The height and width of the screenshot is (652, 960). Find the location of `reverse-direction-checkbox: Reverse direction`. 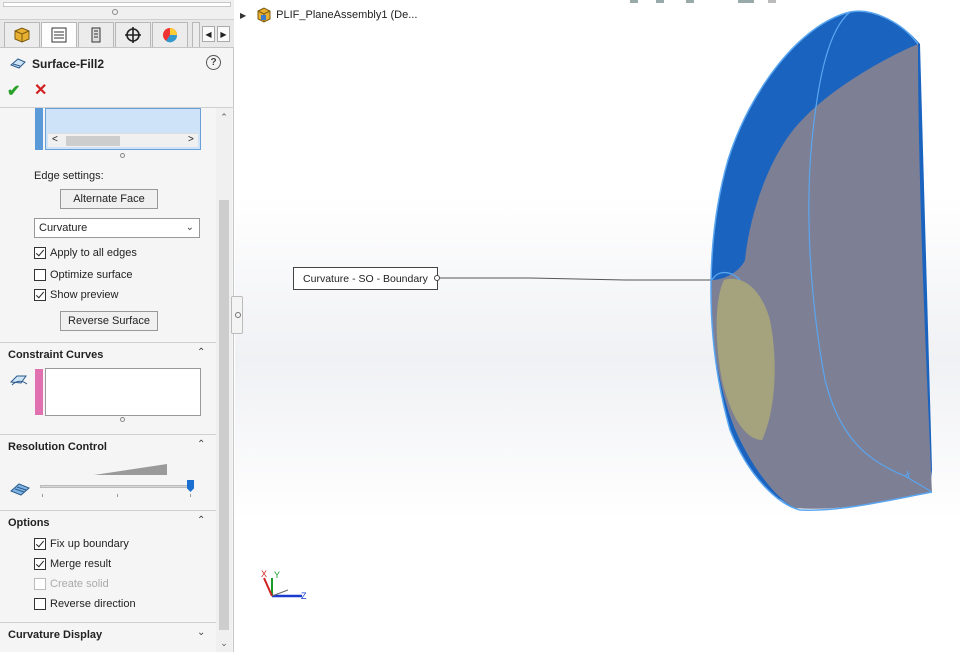

reverse-direction-checkbox: Reverse direction is located at coordinates (85, 603).